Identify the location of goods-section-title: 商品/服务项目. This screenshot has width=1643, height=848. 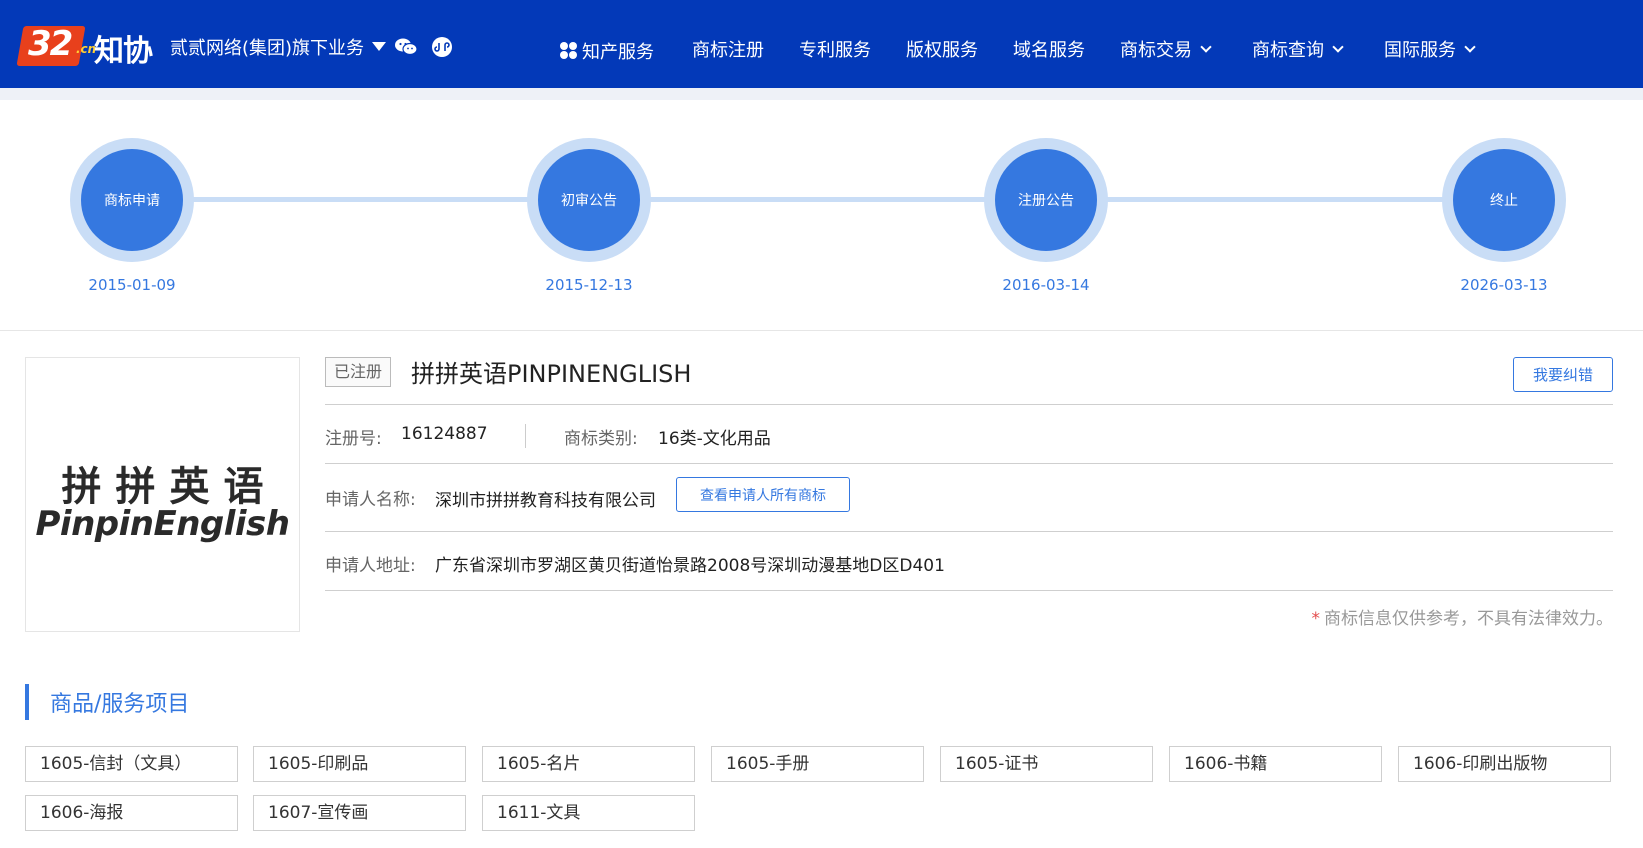
(120, 704).